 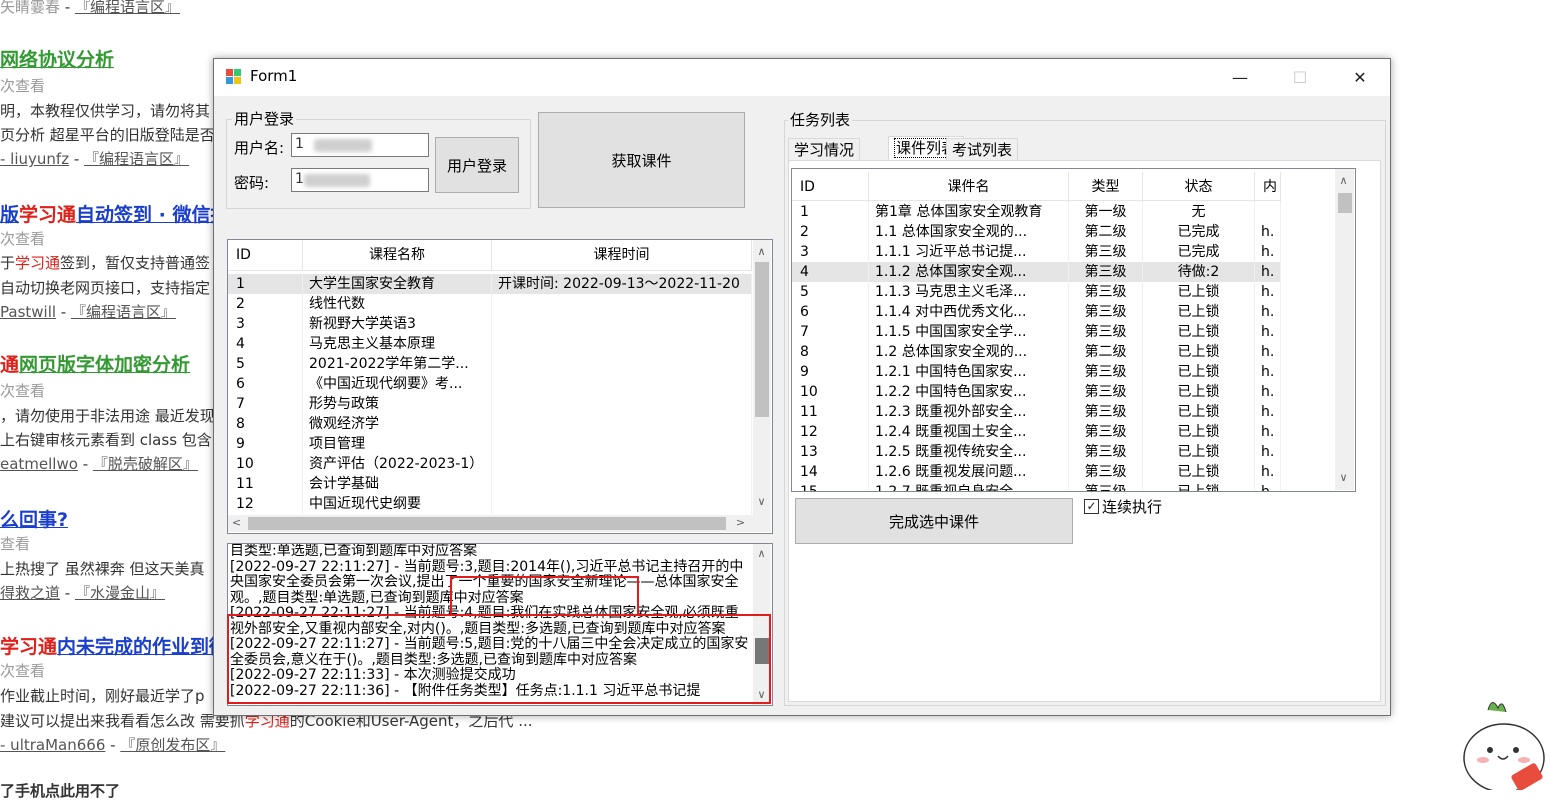 What do you see at coordinates (274, 76) in the screenshot?
I see `window-title: Form1` at bounding box center [274, 76].